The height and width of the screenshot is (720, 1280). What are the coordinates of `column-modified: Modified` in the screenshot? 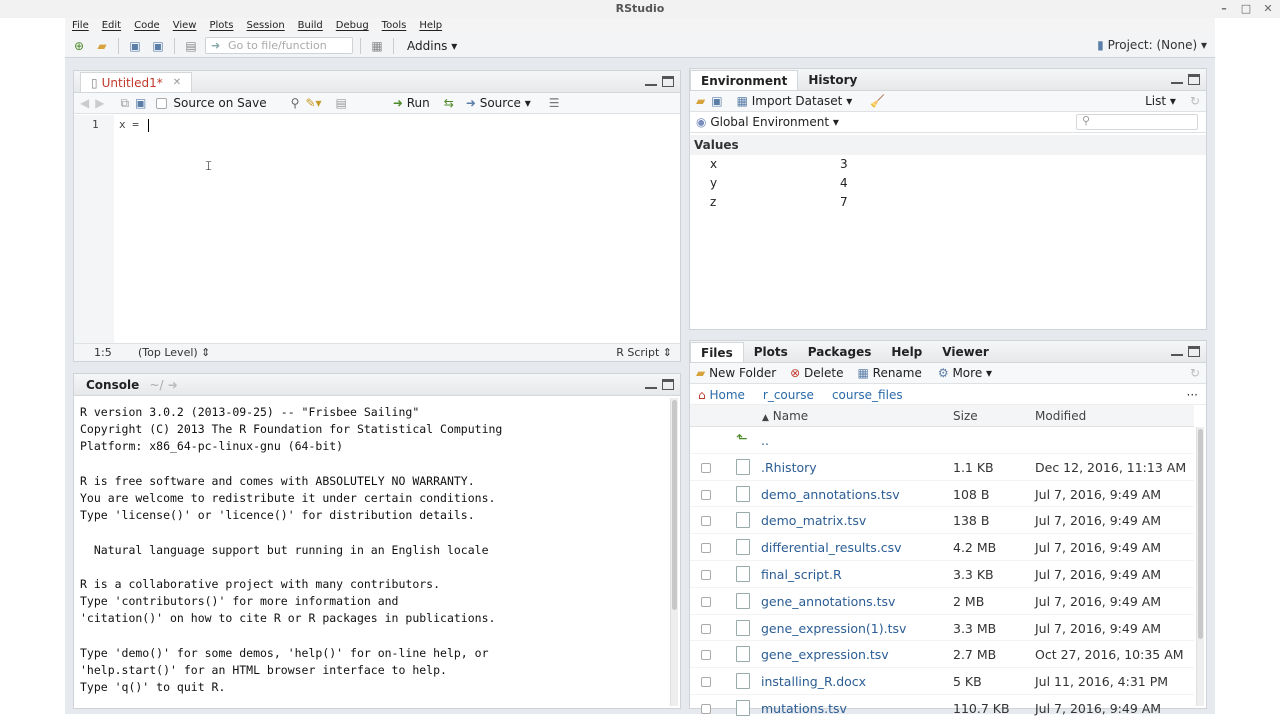 It's located at (1060, 416).